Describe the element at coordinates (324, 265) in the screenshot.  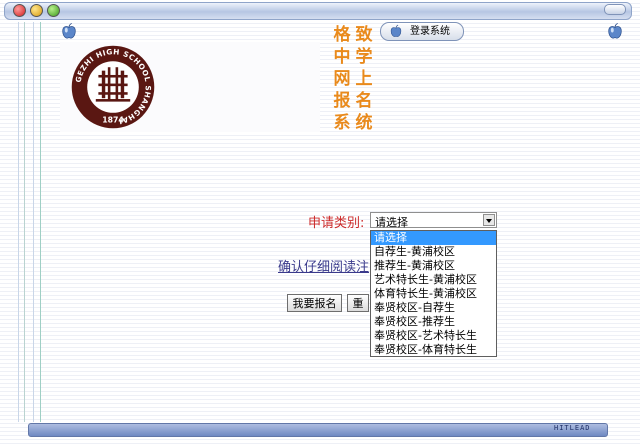
I see `confirm-read-notice-link: 确认仔细阅读注` at that location.